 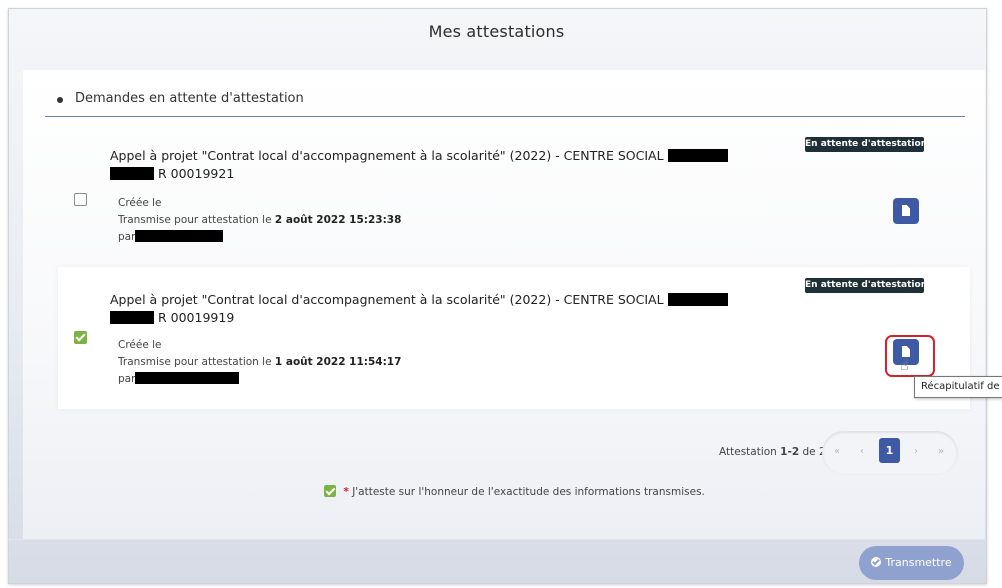 I want to click on divider, so click(x=496, y=539).